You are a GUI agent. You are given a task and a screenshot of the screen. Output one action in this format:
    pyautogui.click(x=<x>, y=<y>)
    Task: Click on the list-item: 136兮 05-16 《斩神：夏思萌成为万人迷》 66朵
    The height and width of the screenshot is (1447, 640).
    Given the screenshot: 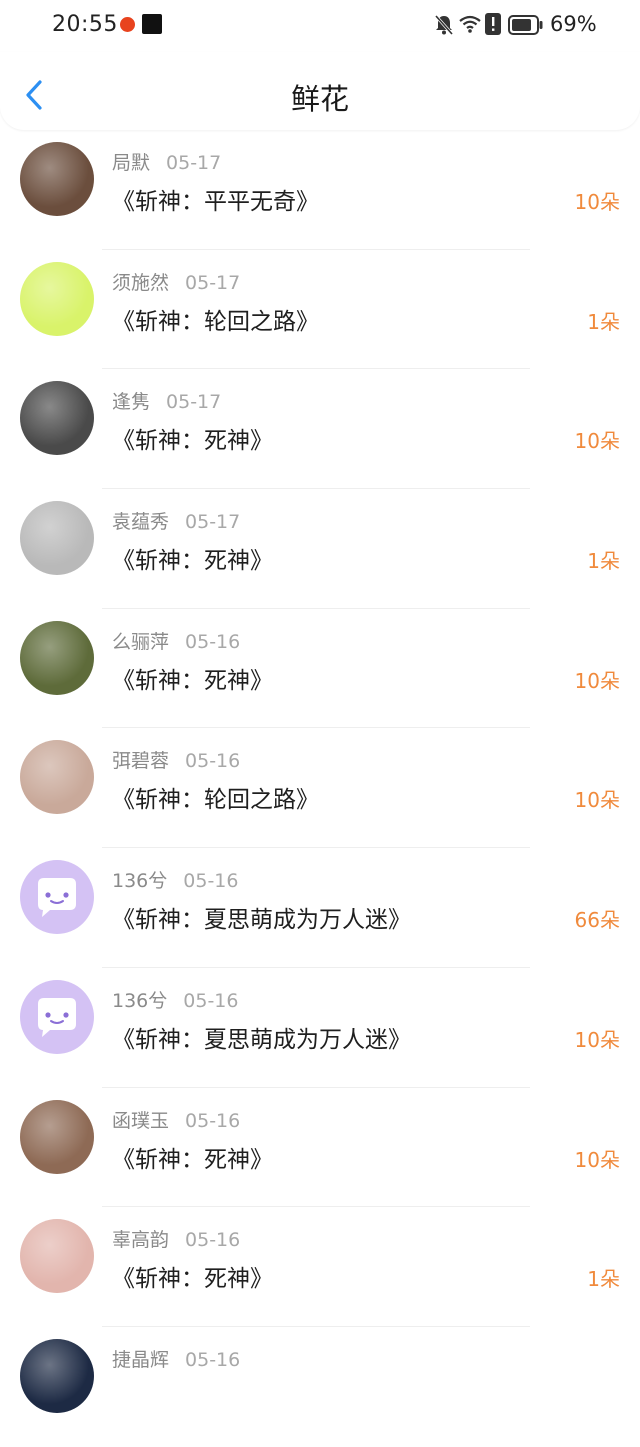 What is the action you would take?
    pyautogui.click(x=320, y=908)
    